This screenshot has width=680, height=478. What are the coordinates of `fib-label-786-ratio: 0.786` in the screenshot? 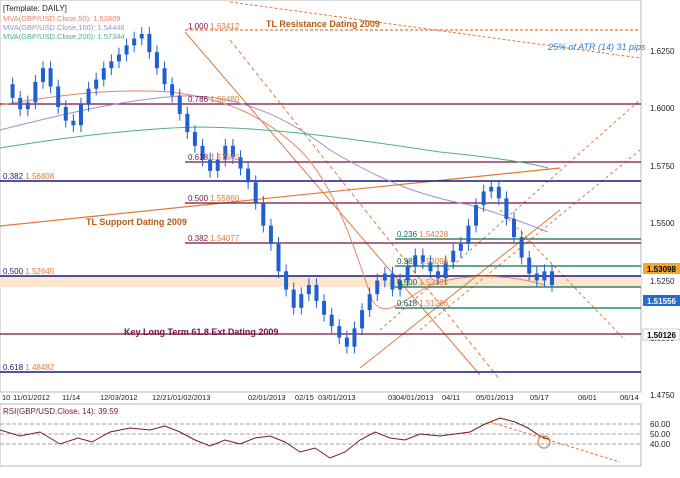 It's located at (198, 99).